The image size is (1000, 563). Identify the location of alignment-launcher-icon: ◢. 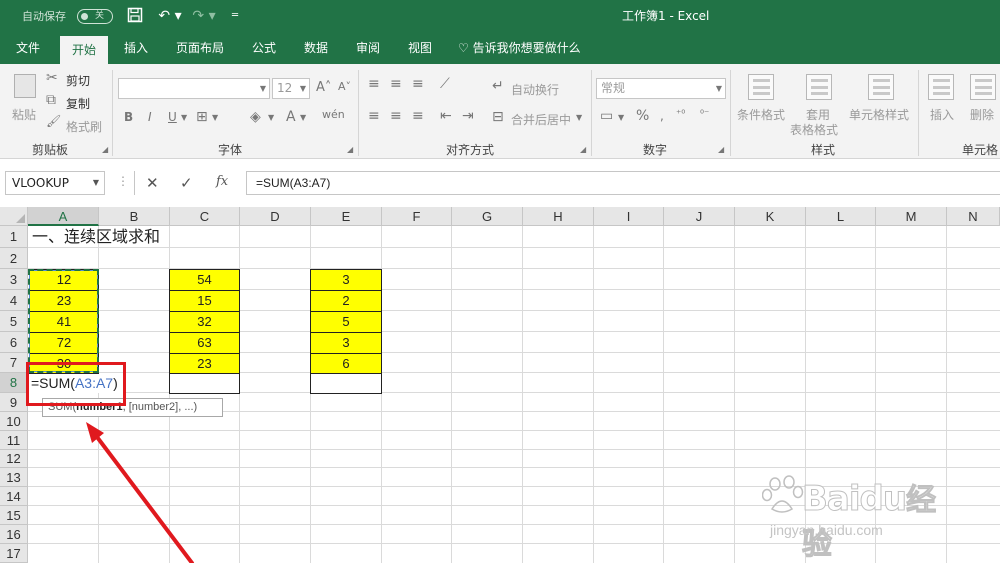
(583, 149).